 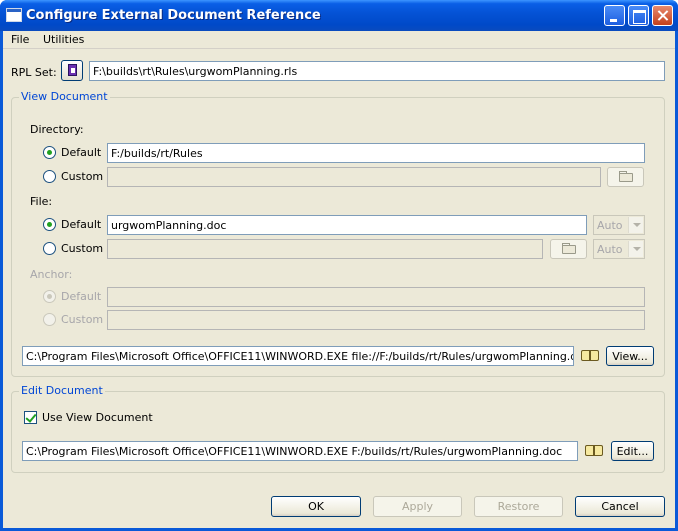 I want to click on file-custom-radio, so click(x=49, y=248).